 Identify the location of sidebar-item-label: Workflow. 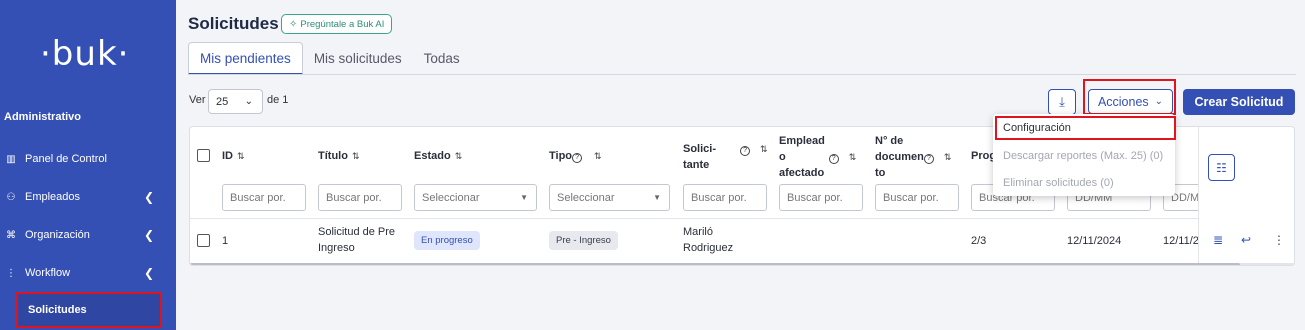
(48, 273).